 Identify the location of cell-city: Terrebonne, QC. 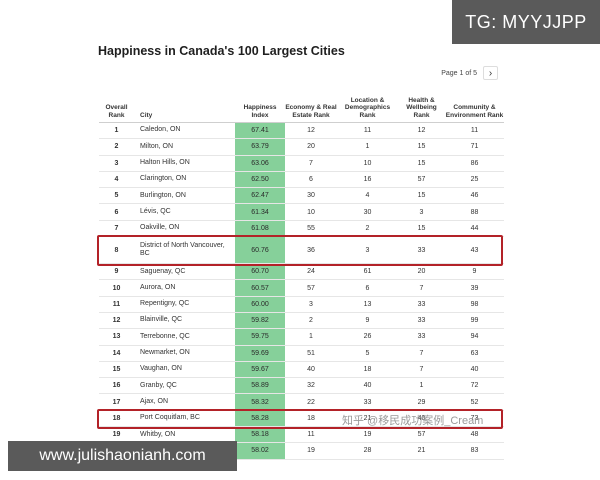
(165, 336).